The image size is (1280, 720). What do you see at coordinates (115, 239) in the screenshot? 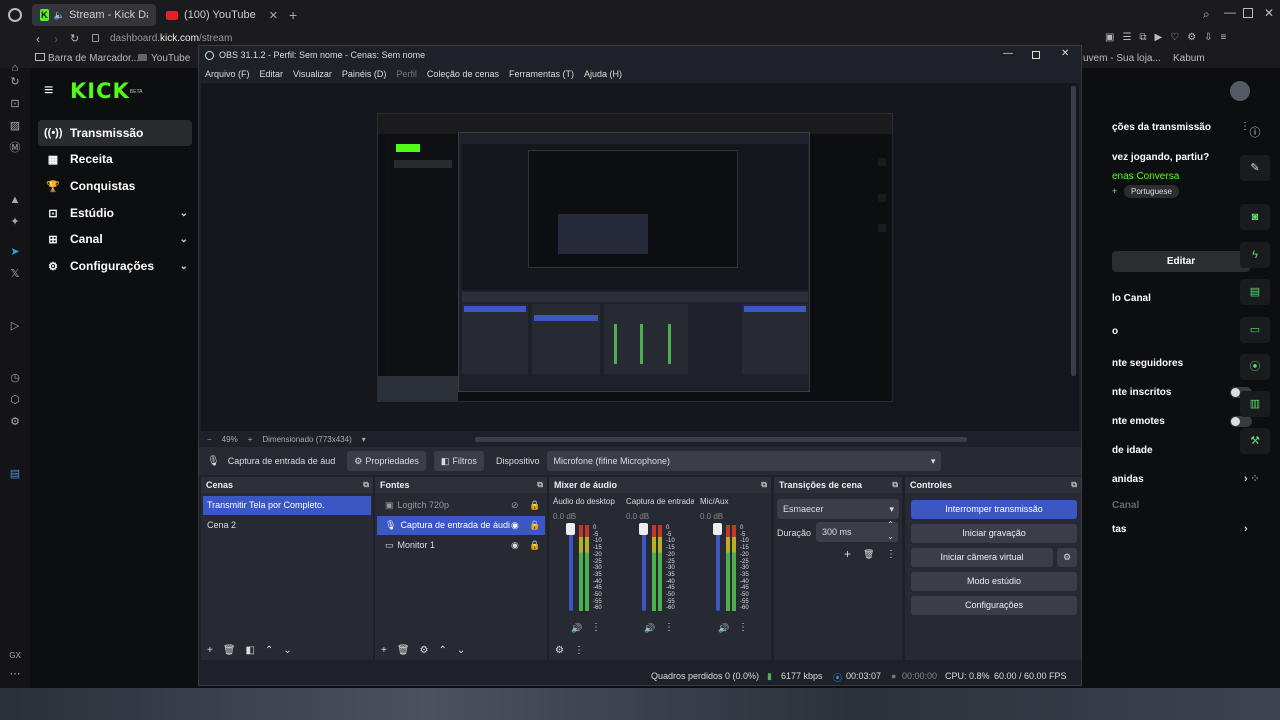
I see `nav-canal: ⊞ Canal ⌄` at bounding box center [115, 239].